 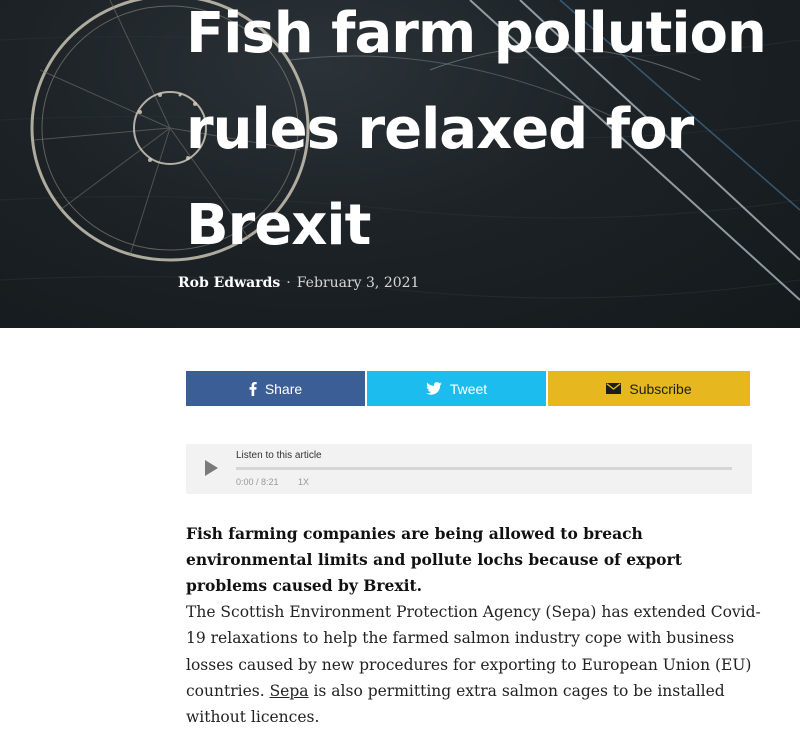 I want to click on subscribe-button: Subscribe, so click(x=649, y=388).